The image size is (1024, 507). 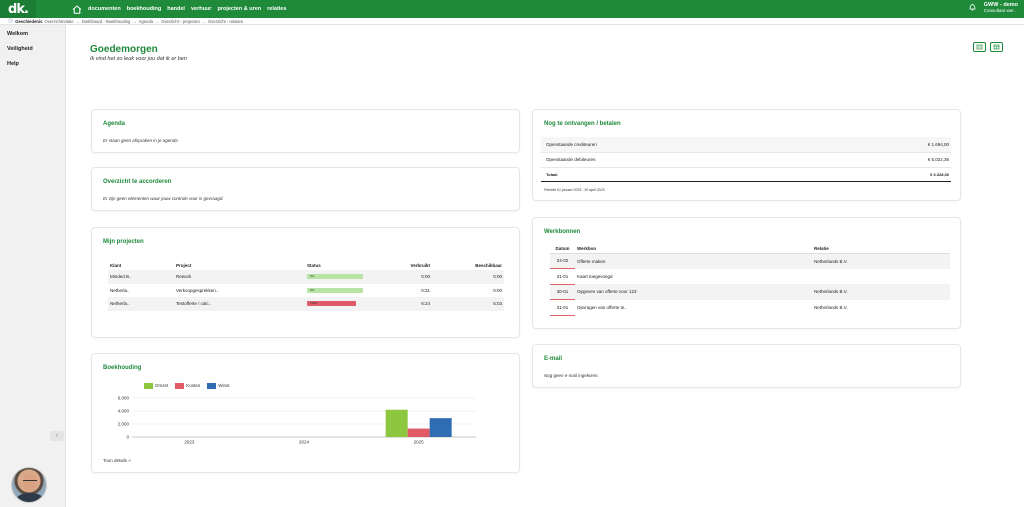 What do you see at coordinates (881, 277) in the screenshot?
I see `cell-relatie` at bounding box center [881, 277].